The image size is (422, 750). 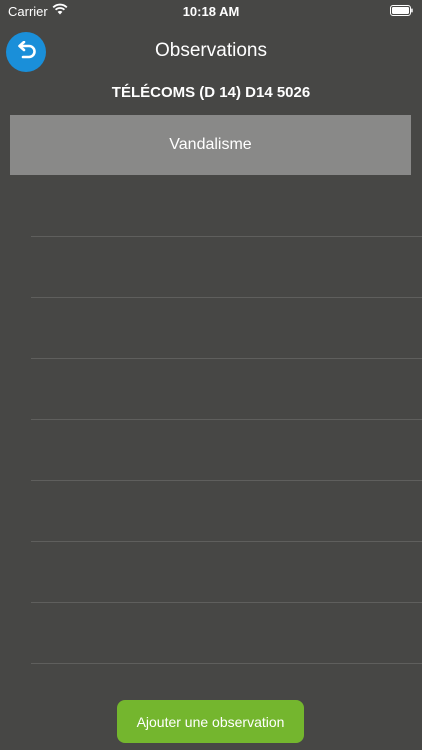 I want to click on battery-icon, so click(x=401, y=10).